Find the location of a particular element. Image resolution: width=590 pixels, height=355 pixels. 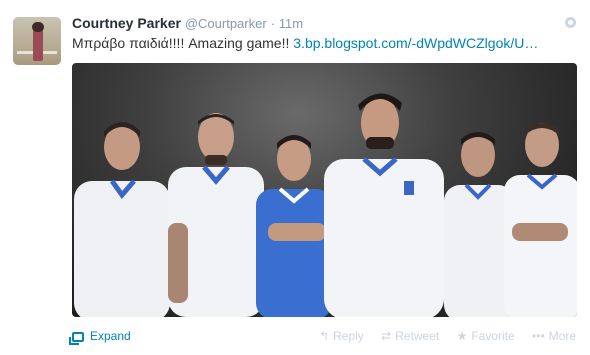

expand-button: Expand is located at coordinates (100, 336).